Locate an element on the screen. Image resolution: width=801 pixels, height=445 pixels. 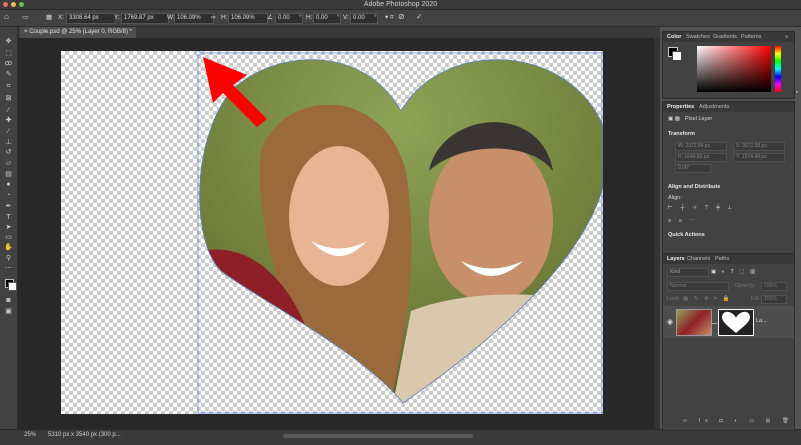
reference-point-icon: ▦ is located at coordinates (49, 18).